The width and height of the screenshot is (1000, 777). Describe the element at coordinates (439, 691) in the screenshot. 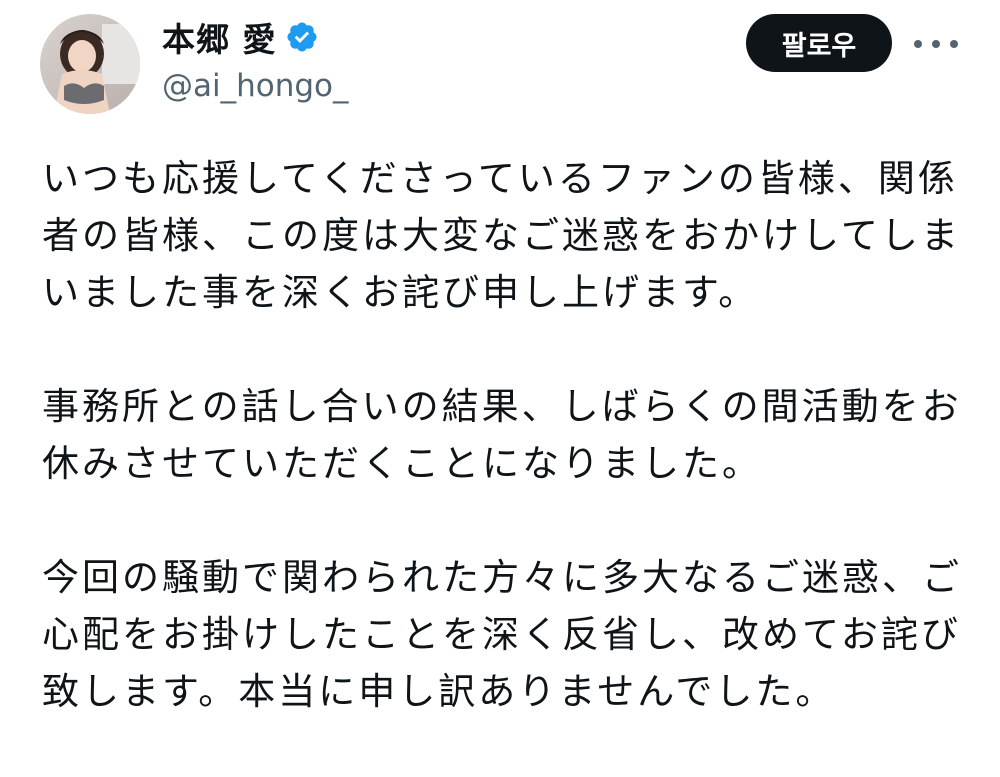

I see `tweet-line: 致します。本当に申し訳ありませんでした。` at that location.